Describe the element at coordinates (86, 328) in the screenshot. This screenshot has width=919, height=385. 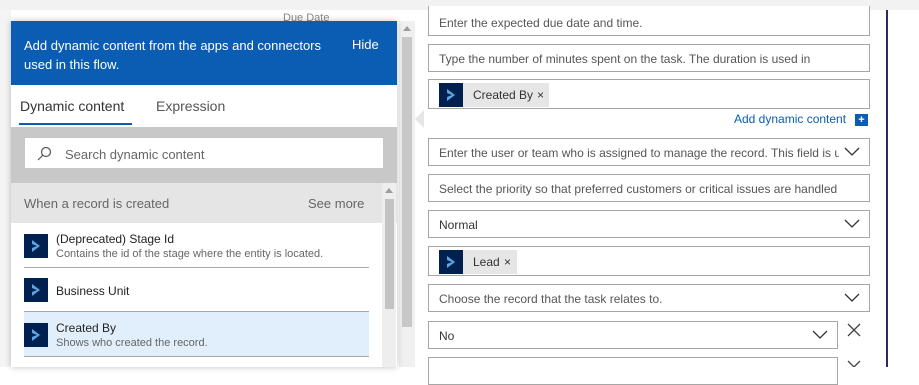
I see `list-item-name: Created By` at that location.